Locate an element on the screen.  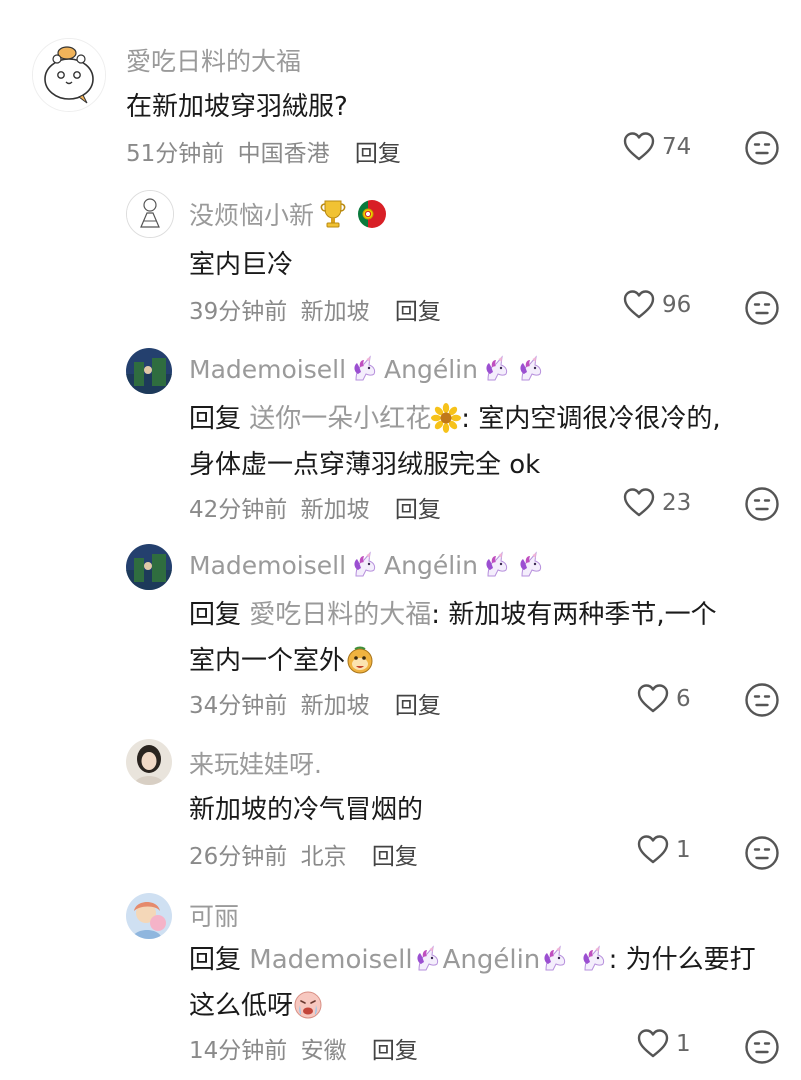
like-count: 23 is located at coordinates (677, 503).